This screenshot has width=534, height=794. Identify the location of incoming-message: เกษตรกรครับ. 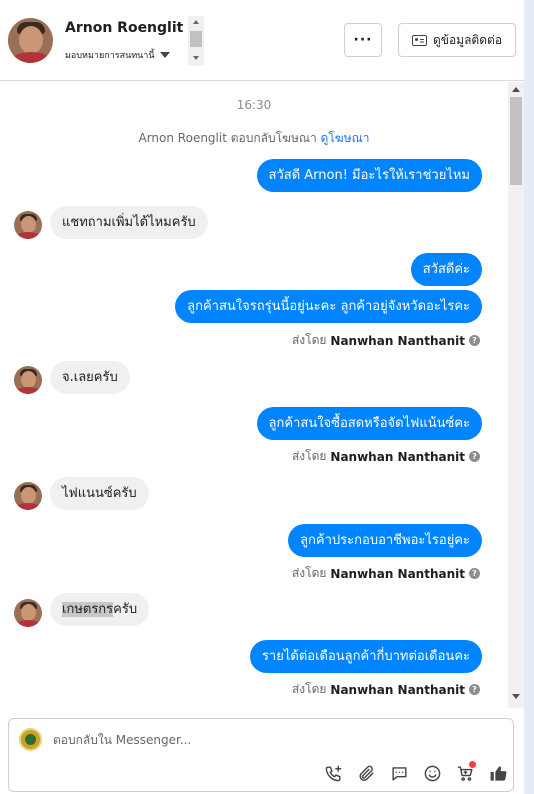
(100, 609).